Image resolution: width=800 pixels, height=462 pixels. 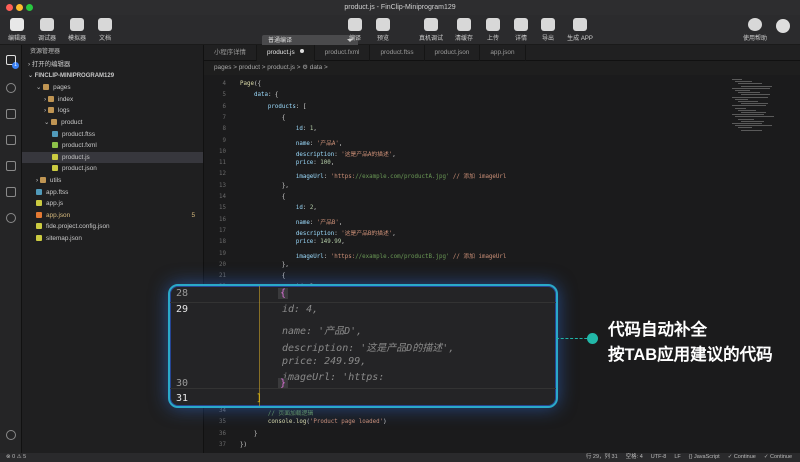 I want to click on status-item: UTF-8, so click(x=659, y=457).